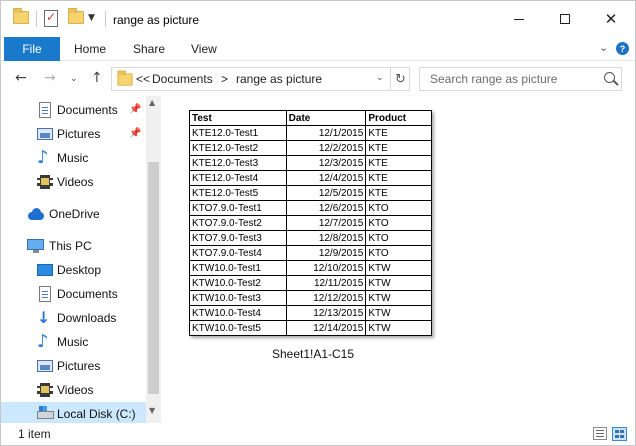  I want to click on help-icon: ?, so click(622, 48).